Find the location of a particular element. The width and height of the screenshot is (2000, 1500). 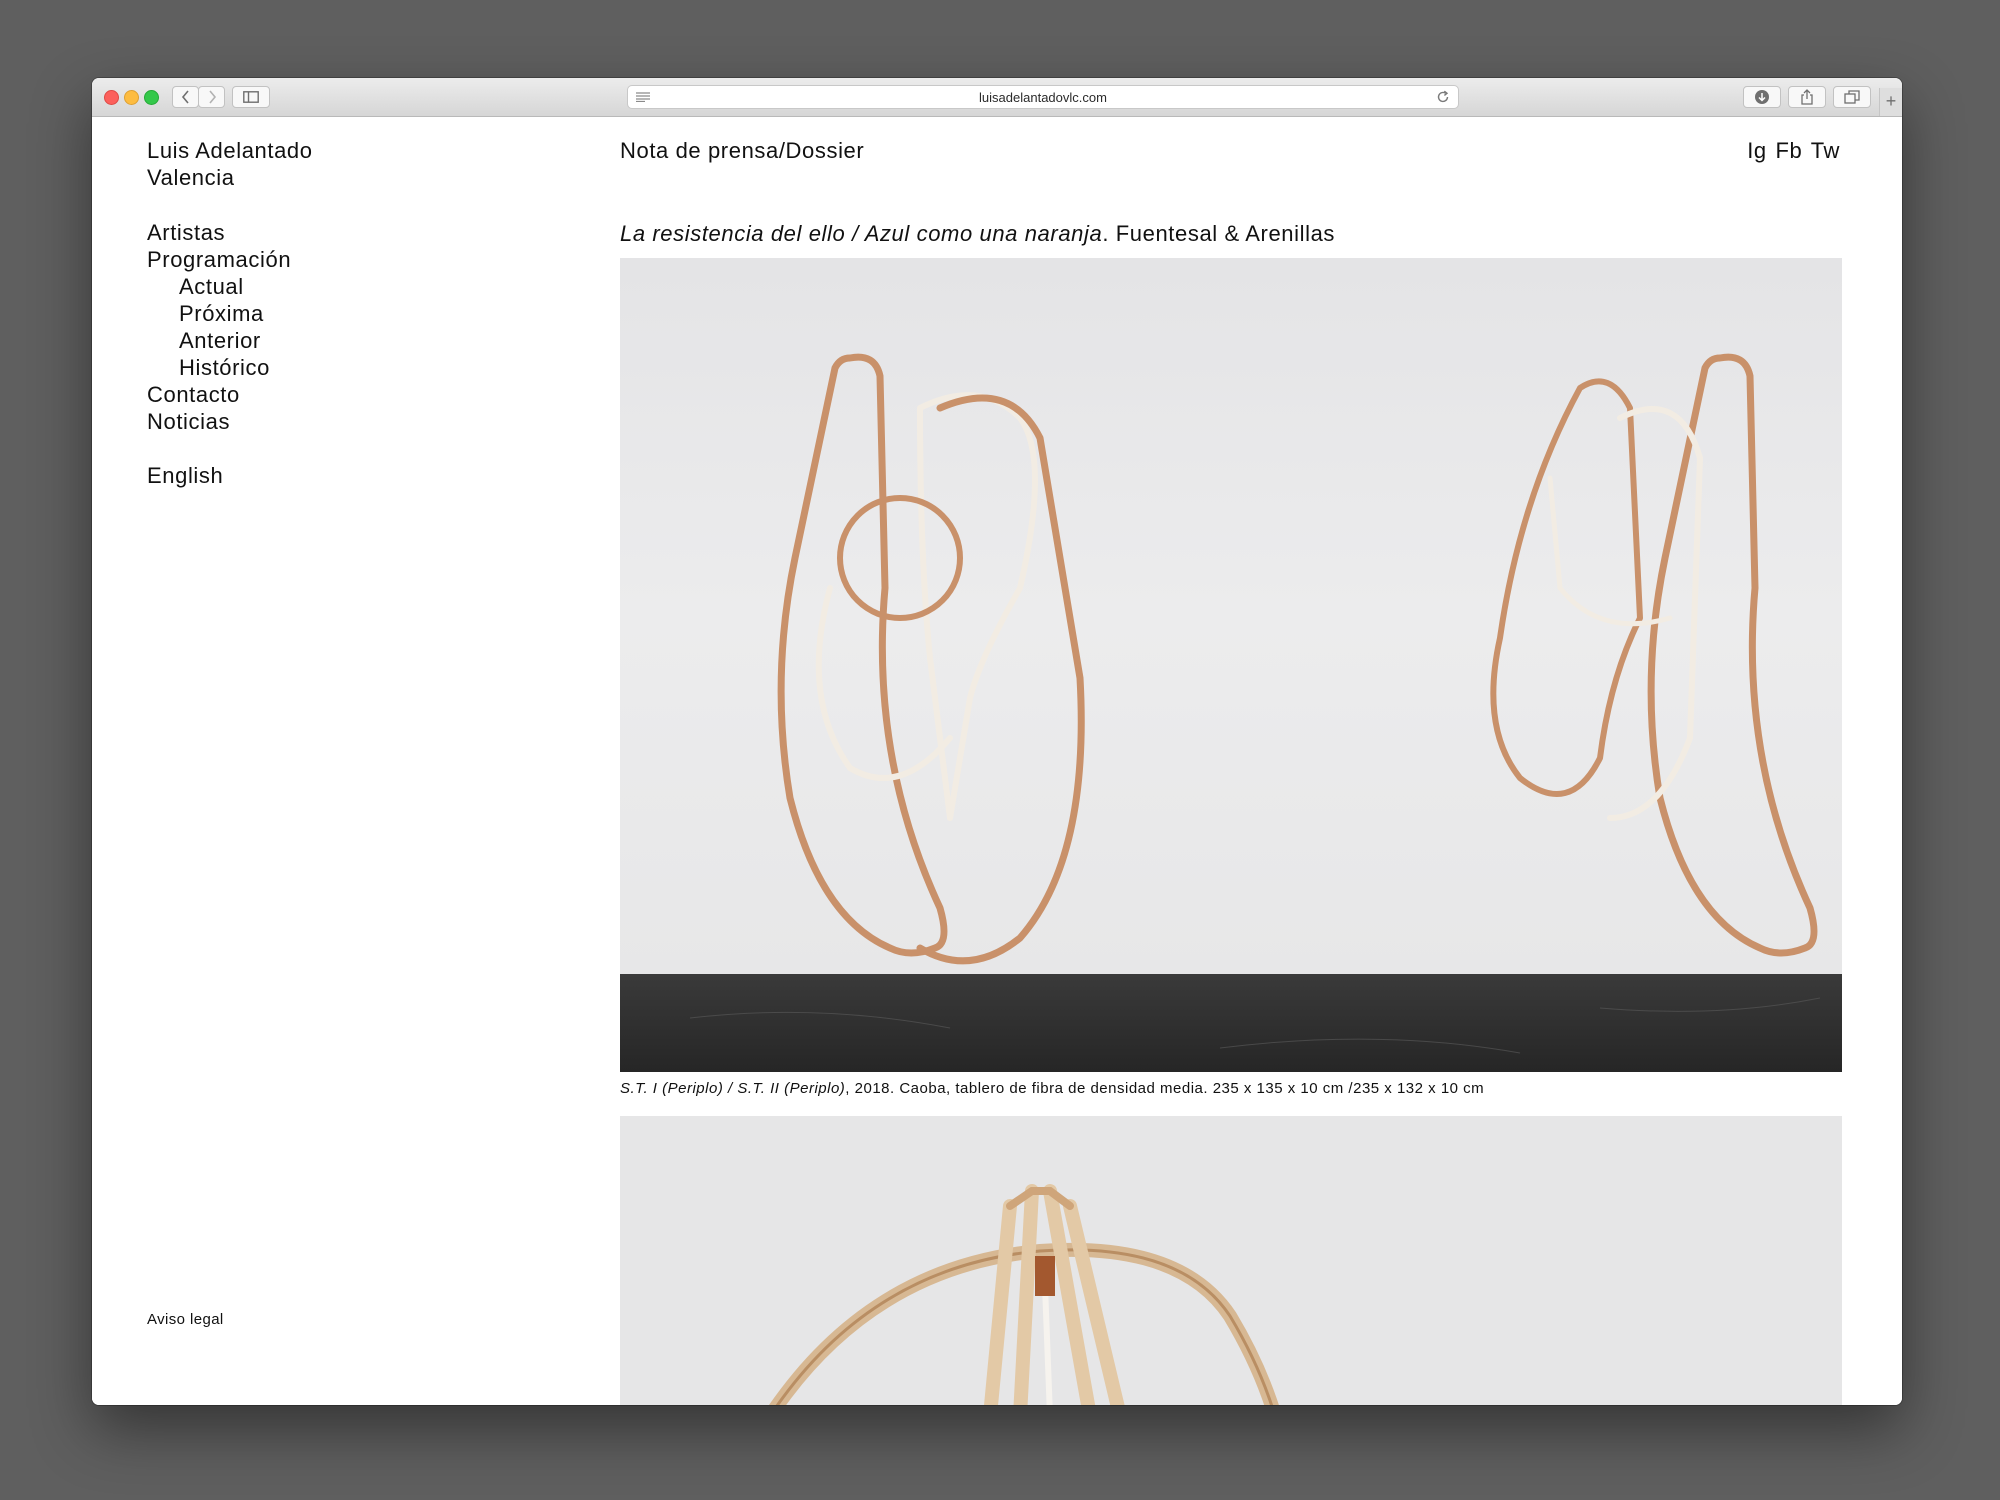

sidebar-button is located at coordinates (251, 97).